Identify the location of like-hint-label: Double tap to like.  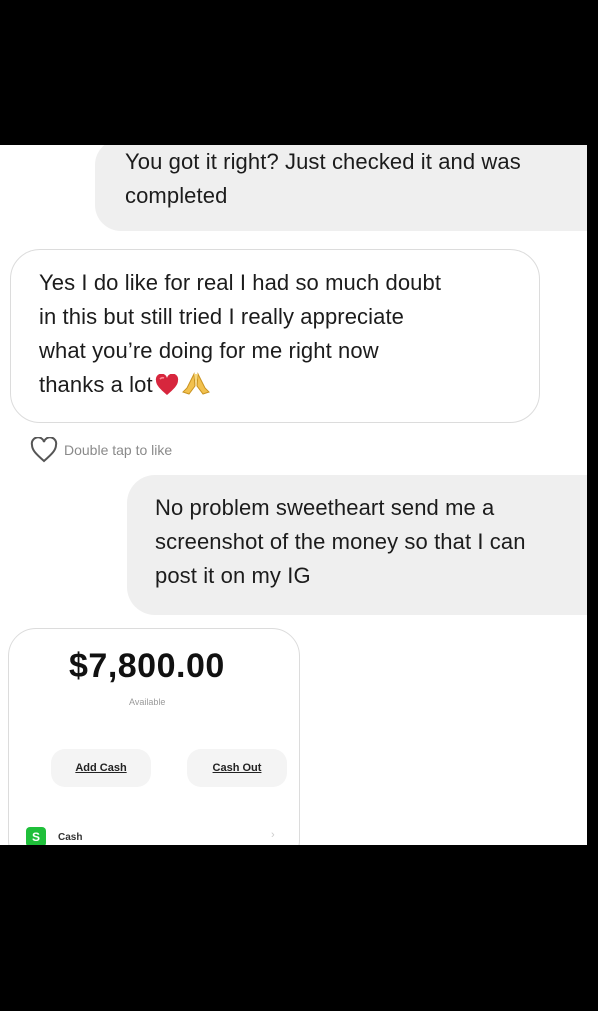
(118, 450).